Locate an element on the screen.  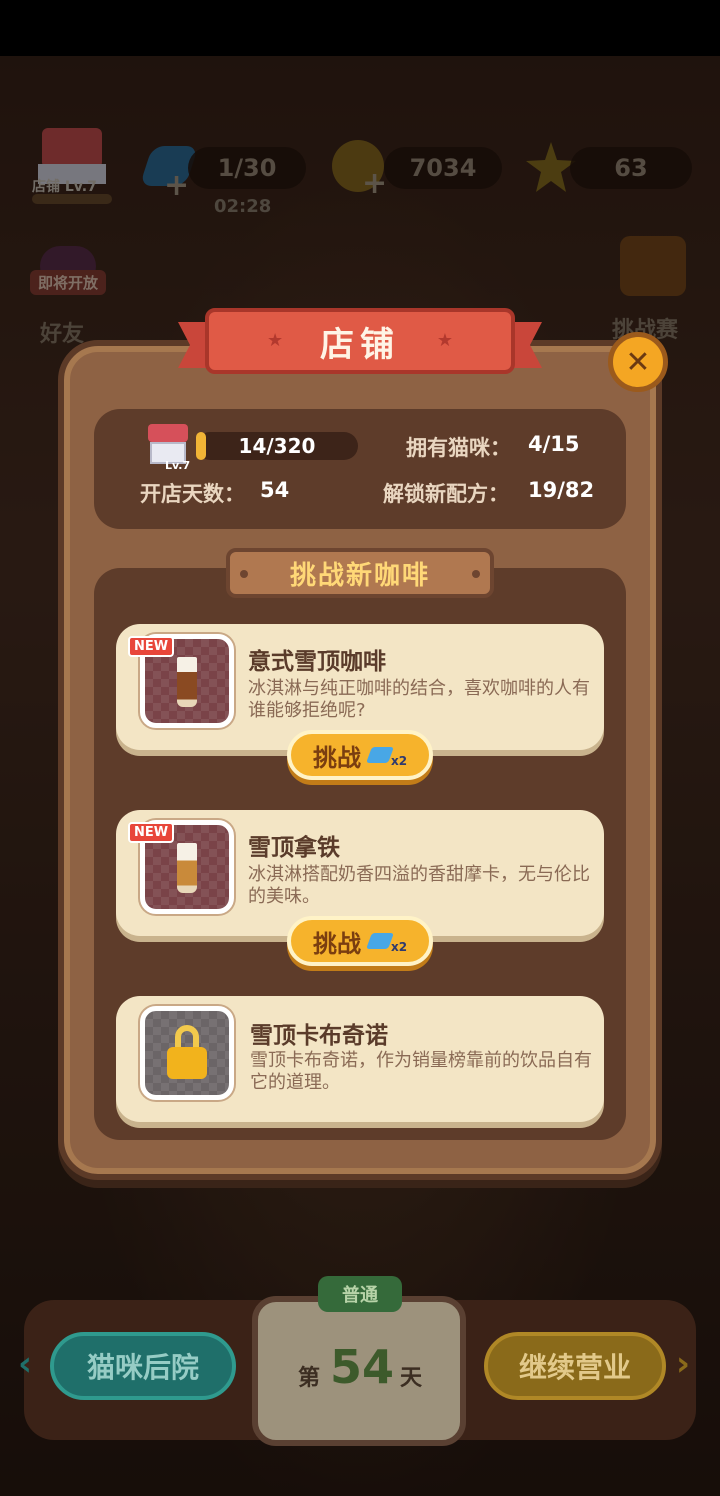
cats-label: 拥有猫咪： is located at coordinates (458, 448).